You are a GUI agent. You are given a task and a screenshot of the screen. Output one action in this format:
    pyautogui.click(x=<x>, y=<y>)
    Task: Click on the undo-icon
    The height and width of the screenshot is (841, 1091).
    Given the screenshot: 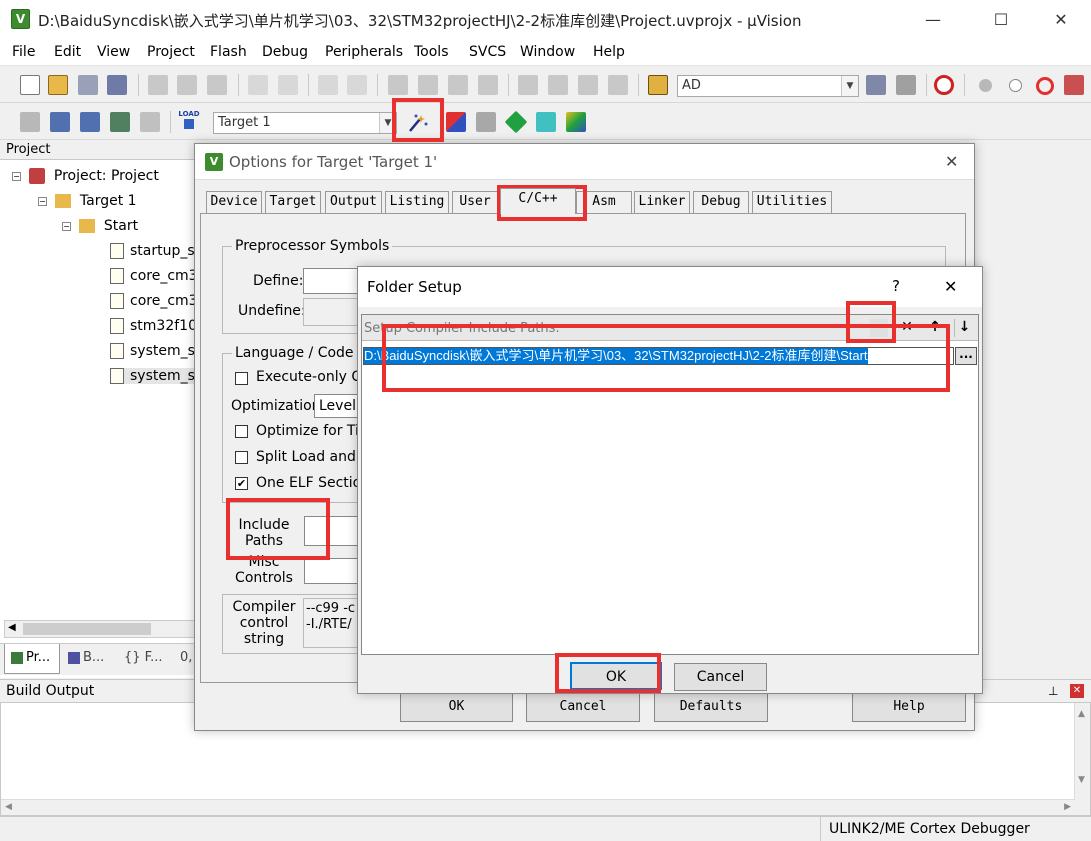 What is the action you would take?
    pyautogui.click(x=258, y=85)
    